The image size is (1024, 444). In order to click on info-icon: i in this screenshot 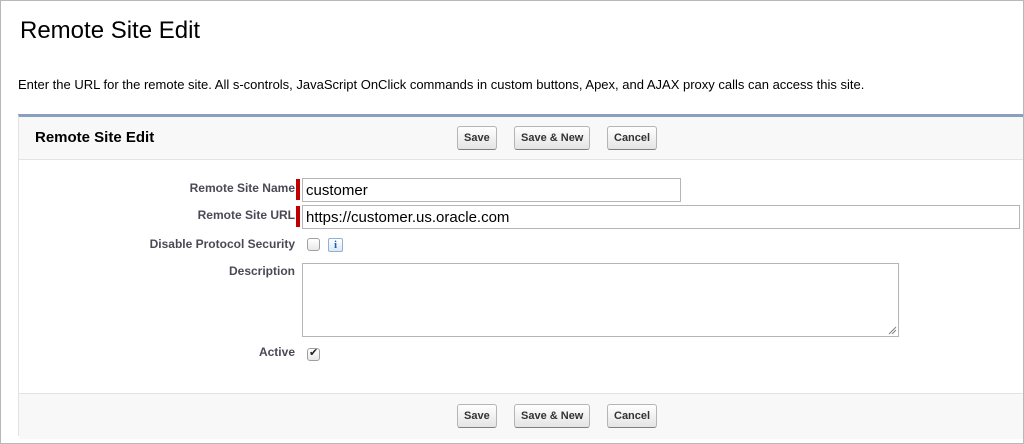, I will do `click(335, 245)`.